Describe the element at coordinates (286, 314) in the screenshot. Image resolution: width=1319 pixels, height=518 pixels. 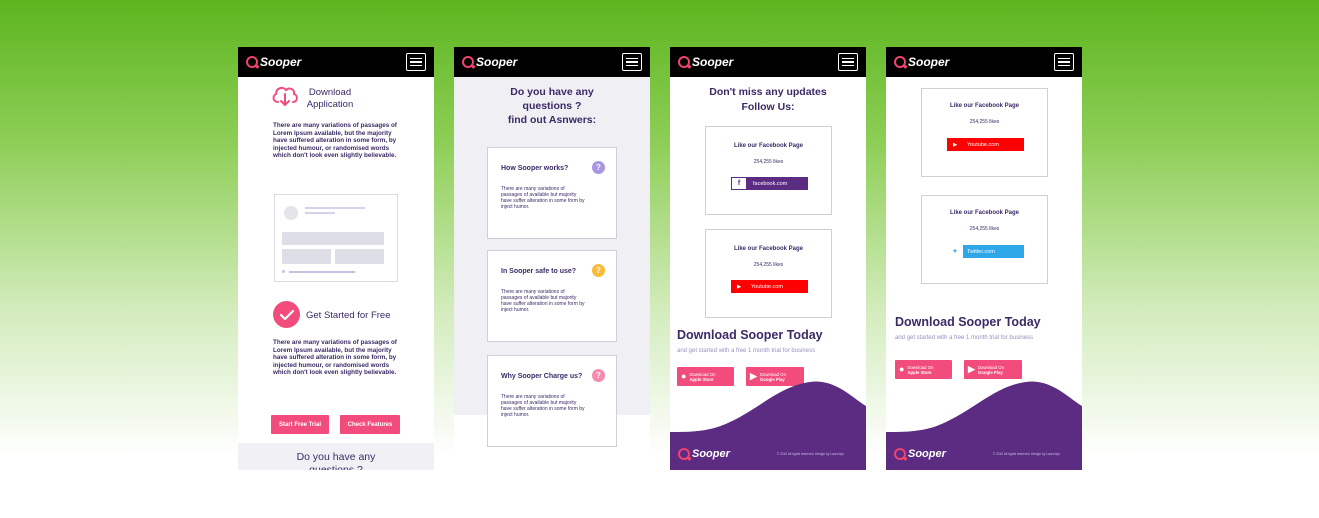
I see `check-circle-icon` at that location.